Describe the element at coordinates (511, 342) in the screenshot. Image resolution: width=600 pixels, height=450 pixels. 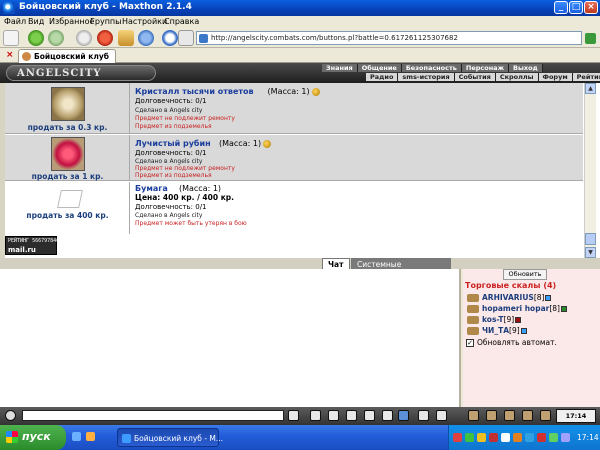
I see `auto-refresh-option: ✓ Обновлять автомат.` at that location.